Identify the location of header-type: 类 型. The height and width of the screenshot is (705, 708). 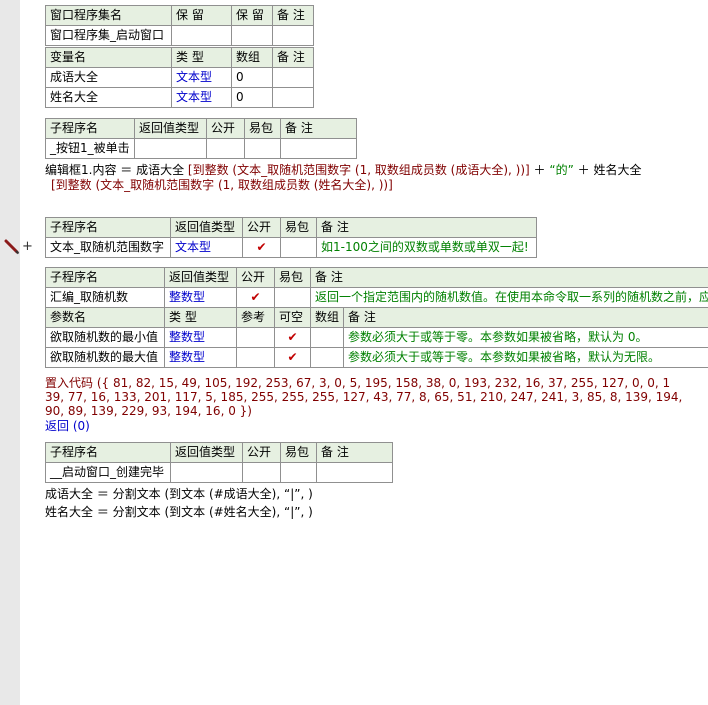
(201, 57).